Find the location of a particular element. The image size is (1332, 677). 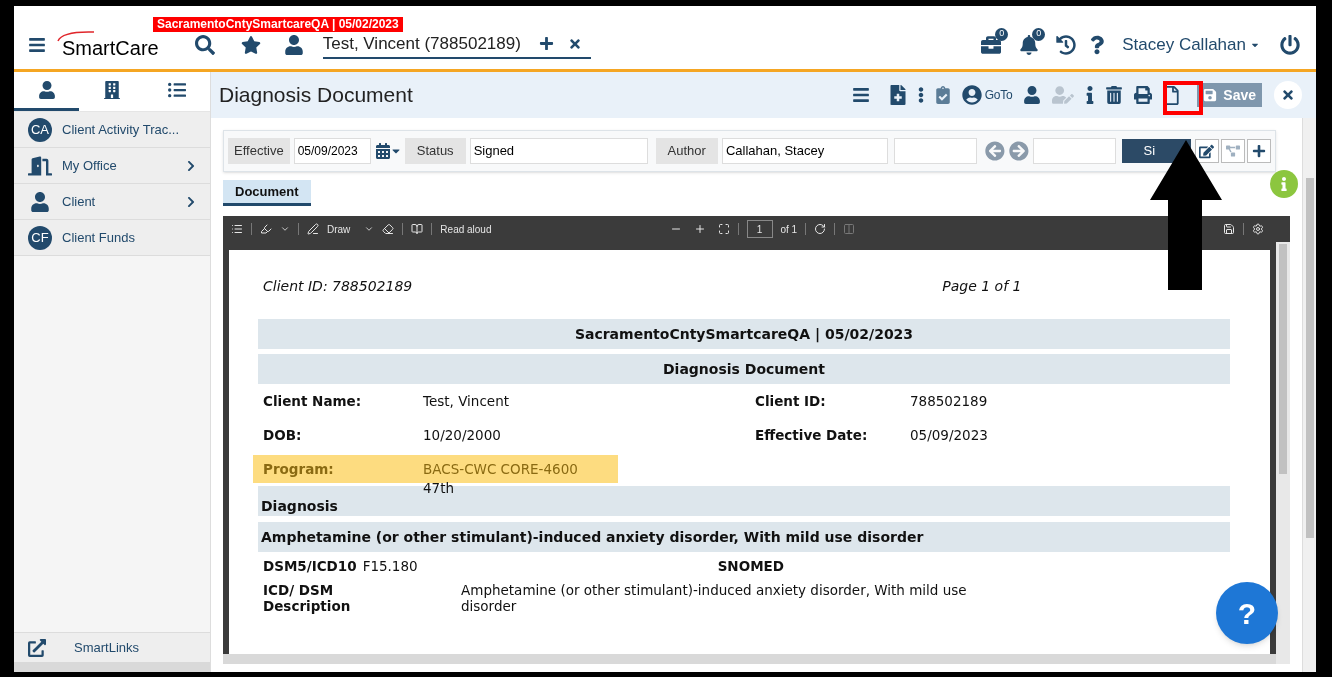

sidebar-item: My Office is located at coordinates (112, 166).